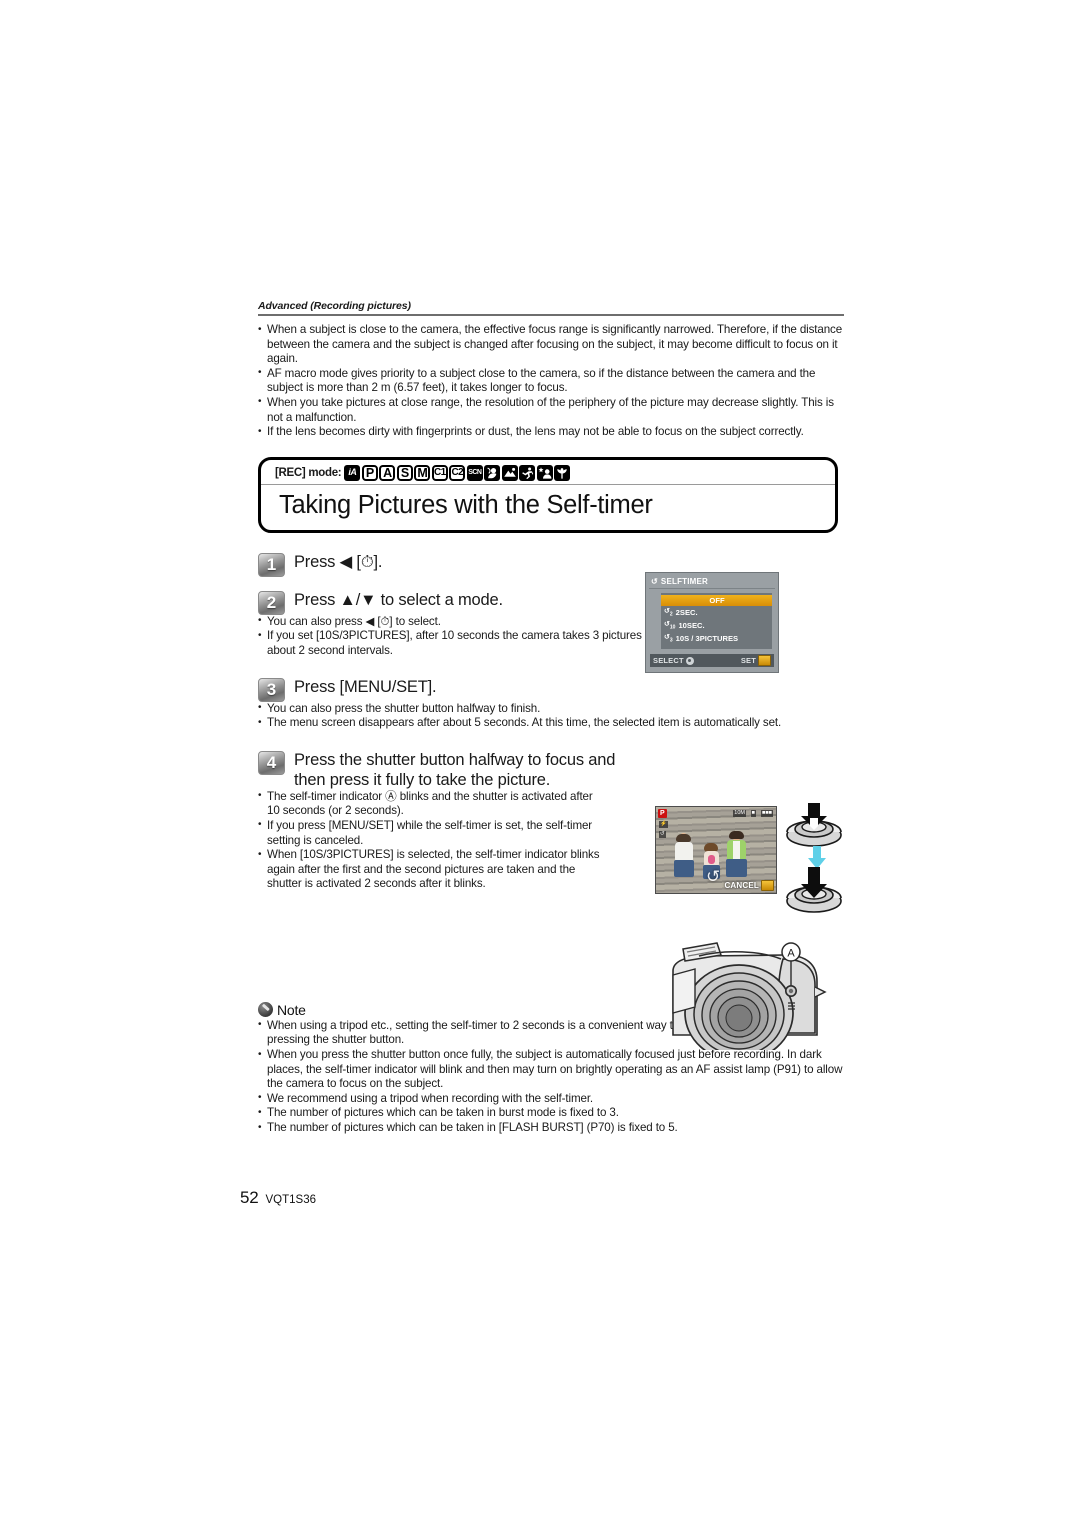  Describe the element at coordinates (422, 472) in the screenshot. I see `manual-exposure-mode-icon: M` at that location.